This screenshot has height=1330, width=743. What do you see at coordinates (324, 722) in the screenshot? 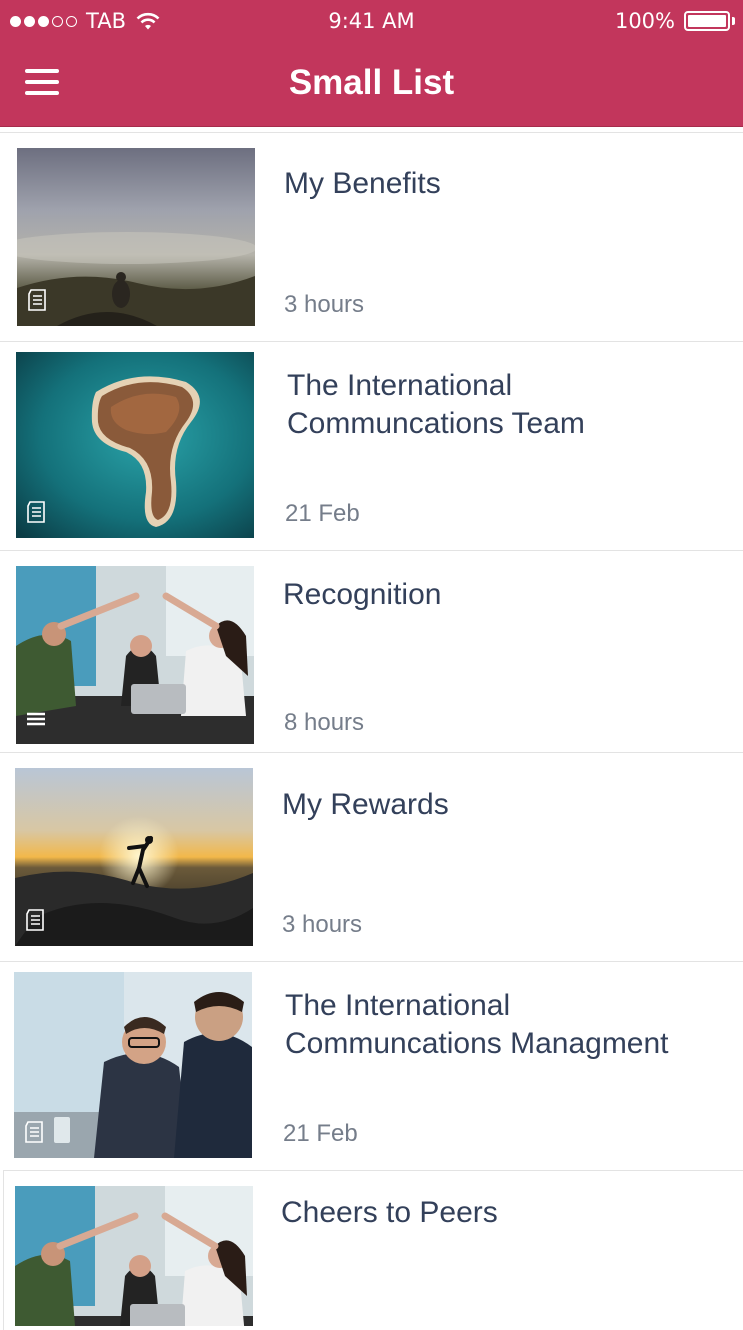
I see `item-time: 8 hours` at bounding box center [324, 722].